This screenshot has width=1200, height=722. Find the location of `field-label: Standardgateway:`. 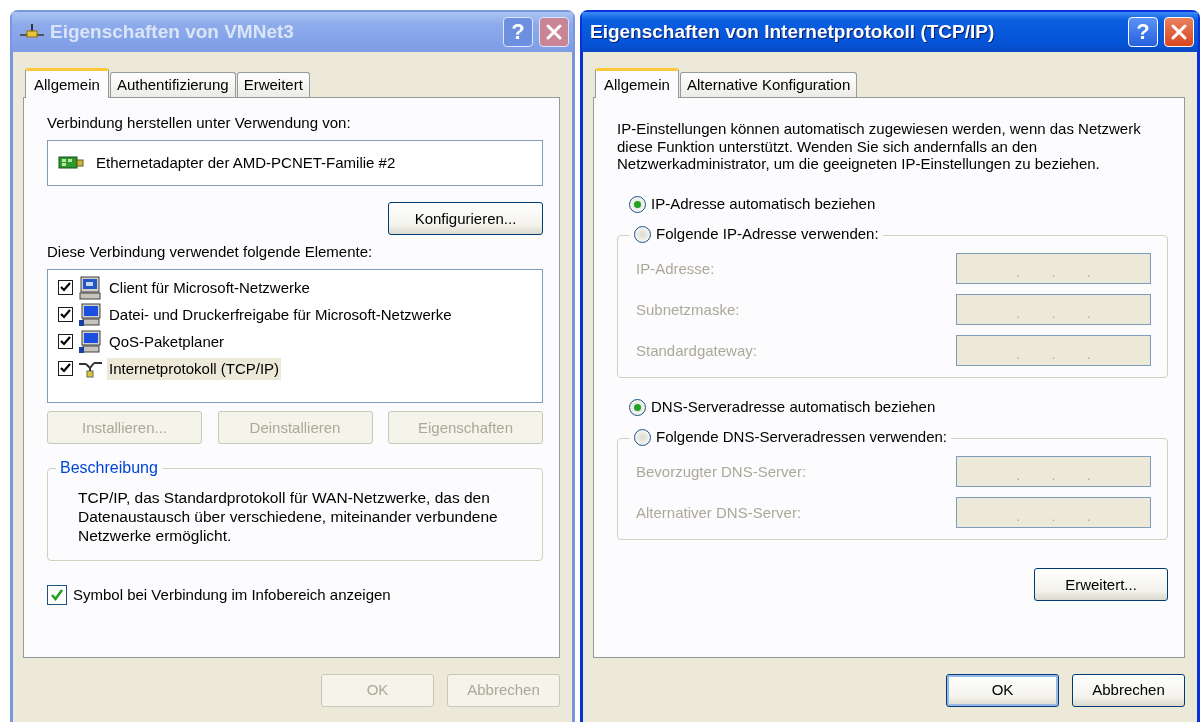

field-label: Standardgateway: is located at coordinates (696, 350).